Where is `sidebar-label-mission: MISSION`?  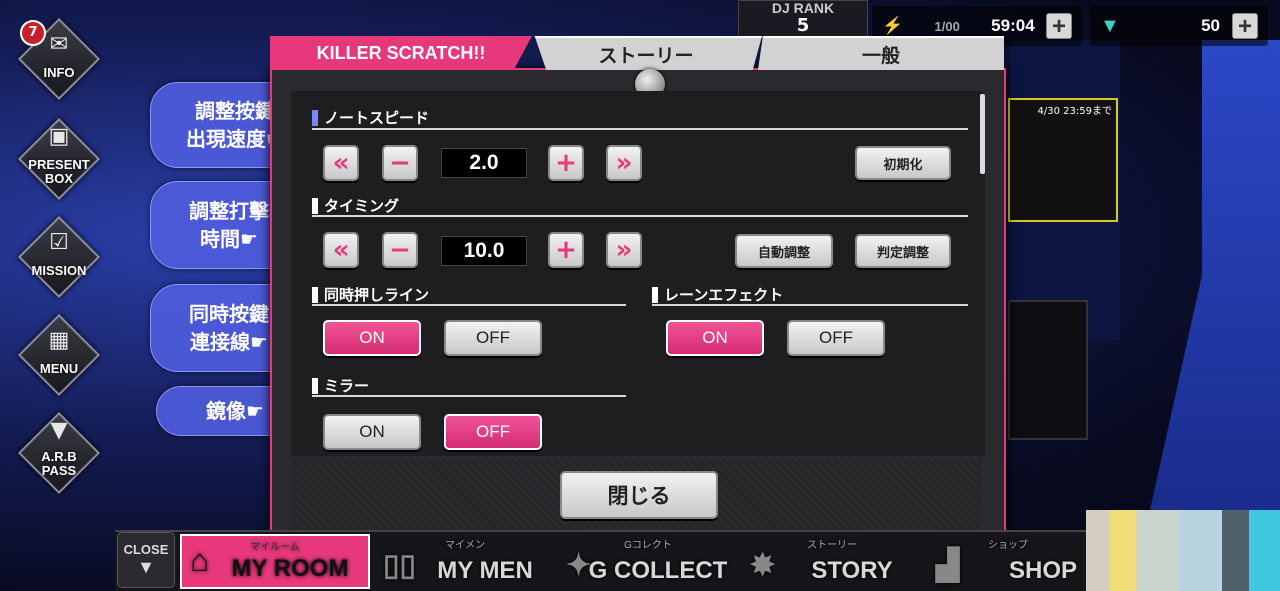
sidebar-label-mission: MISSION is located at coordinates (59, 270).